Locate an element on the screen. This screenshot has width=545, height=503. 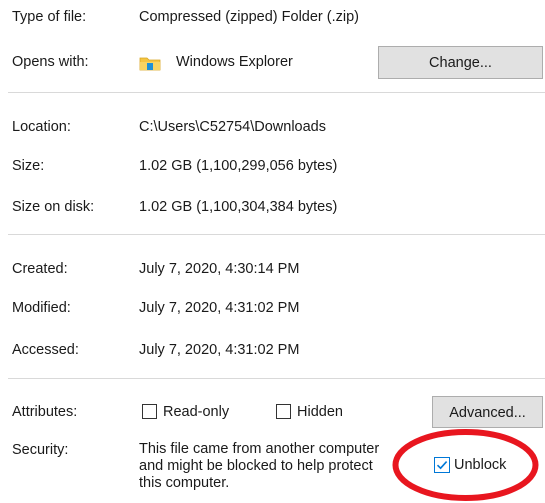
unblock-checkbox is located at coordinates (442, 465).